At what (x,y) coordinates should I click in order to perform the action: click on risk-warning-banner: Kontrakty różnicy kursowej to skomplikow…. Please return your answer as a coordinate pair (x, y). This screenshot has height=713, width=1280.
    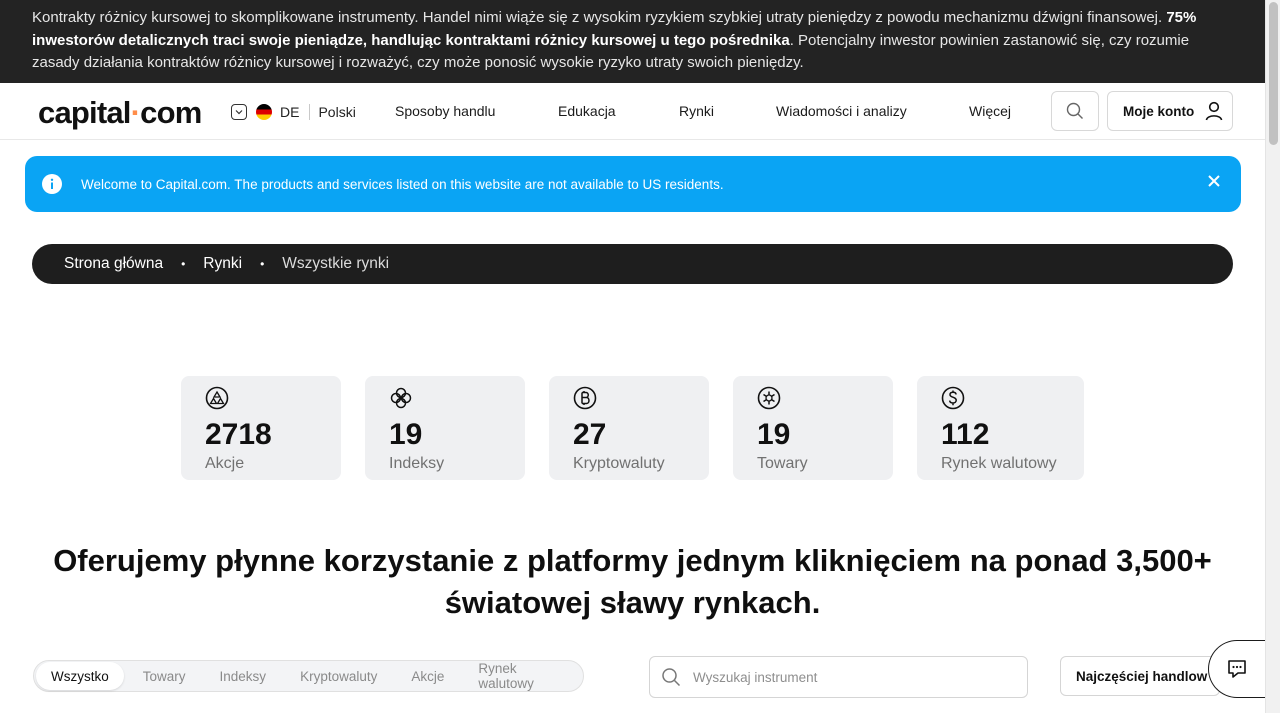
    Looking at the image, I should click on (632, 41).